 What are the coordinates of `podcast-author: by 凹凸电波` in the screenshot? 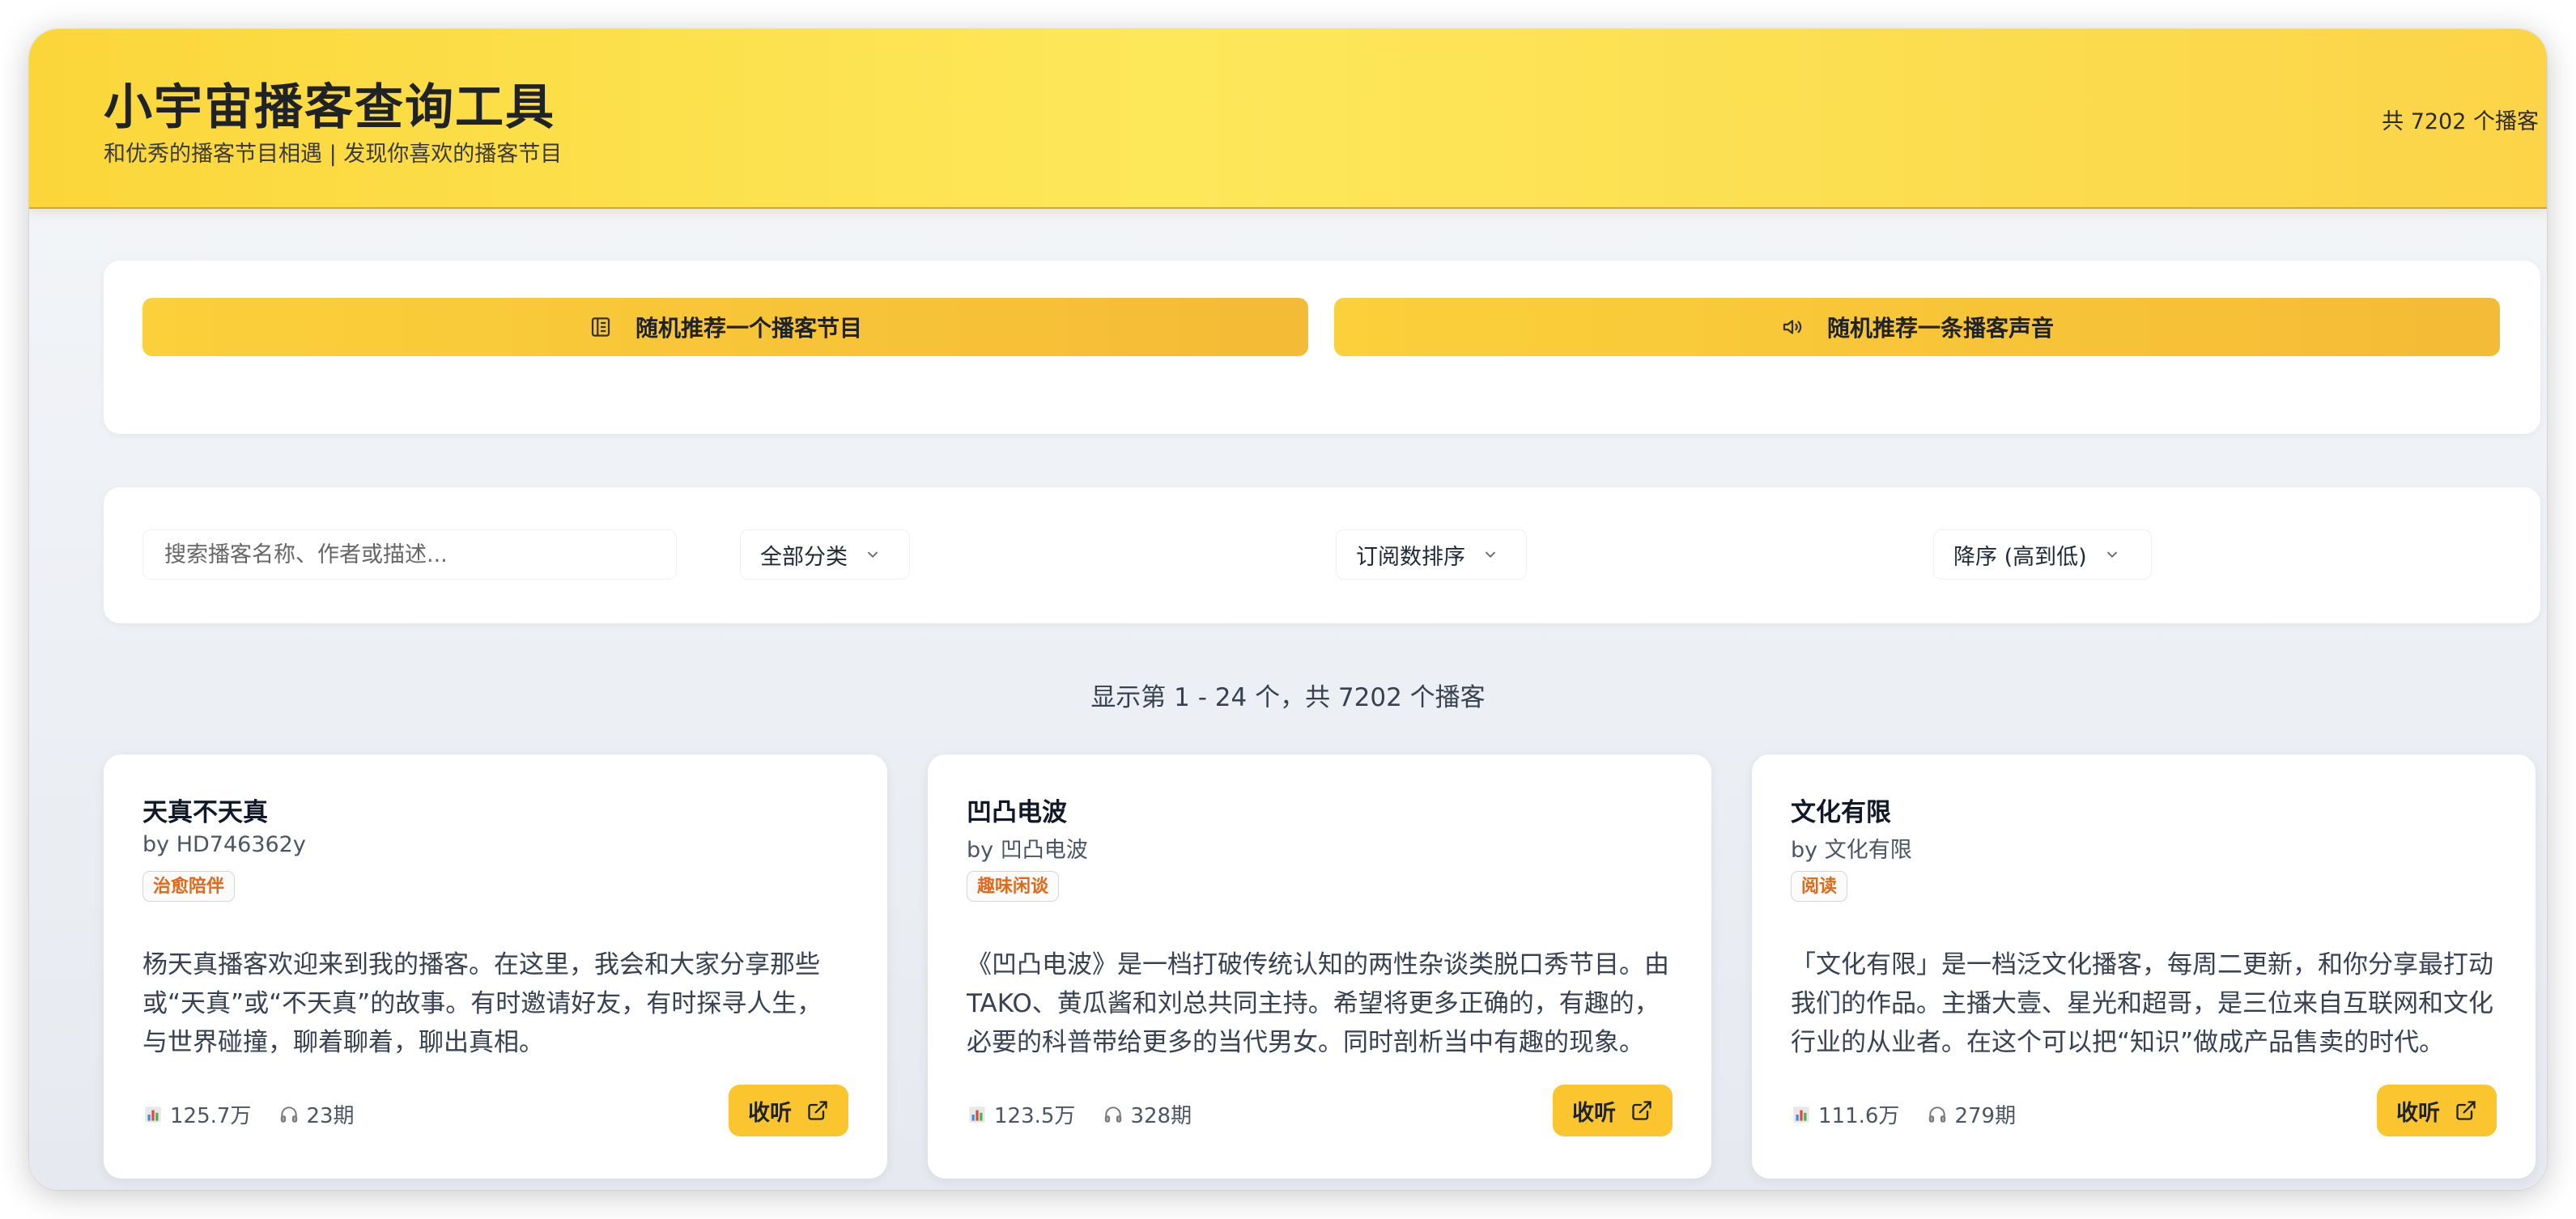 It's located at (1028, 850).